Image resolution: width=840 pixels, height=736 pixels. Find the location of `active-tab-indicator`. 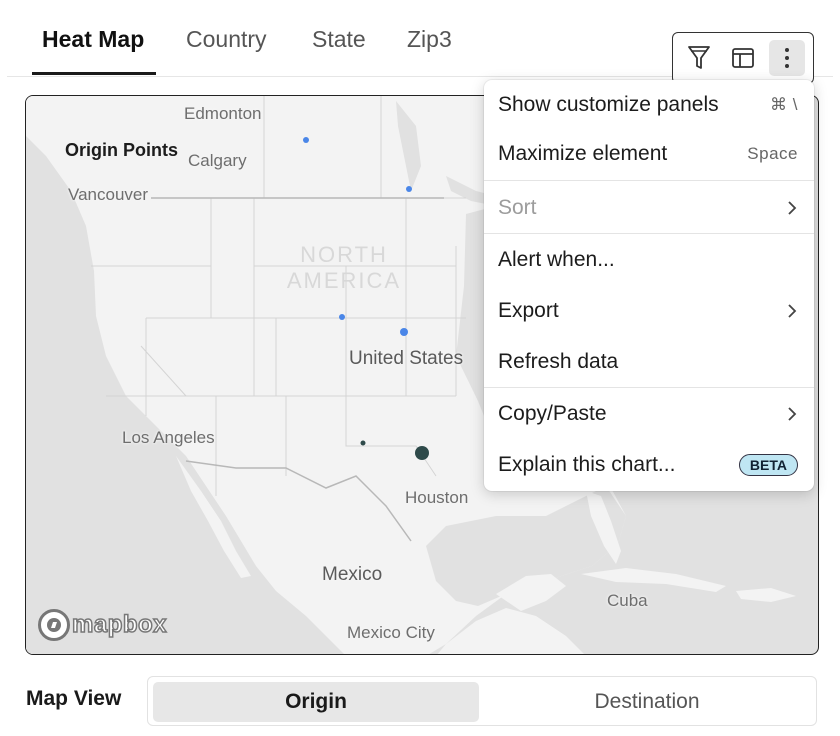

active-tab-indicator is located at coordinates (94, 73).